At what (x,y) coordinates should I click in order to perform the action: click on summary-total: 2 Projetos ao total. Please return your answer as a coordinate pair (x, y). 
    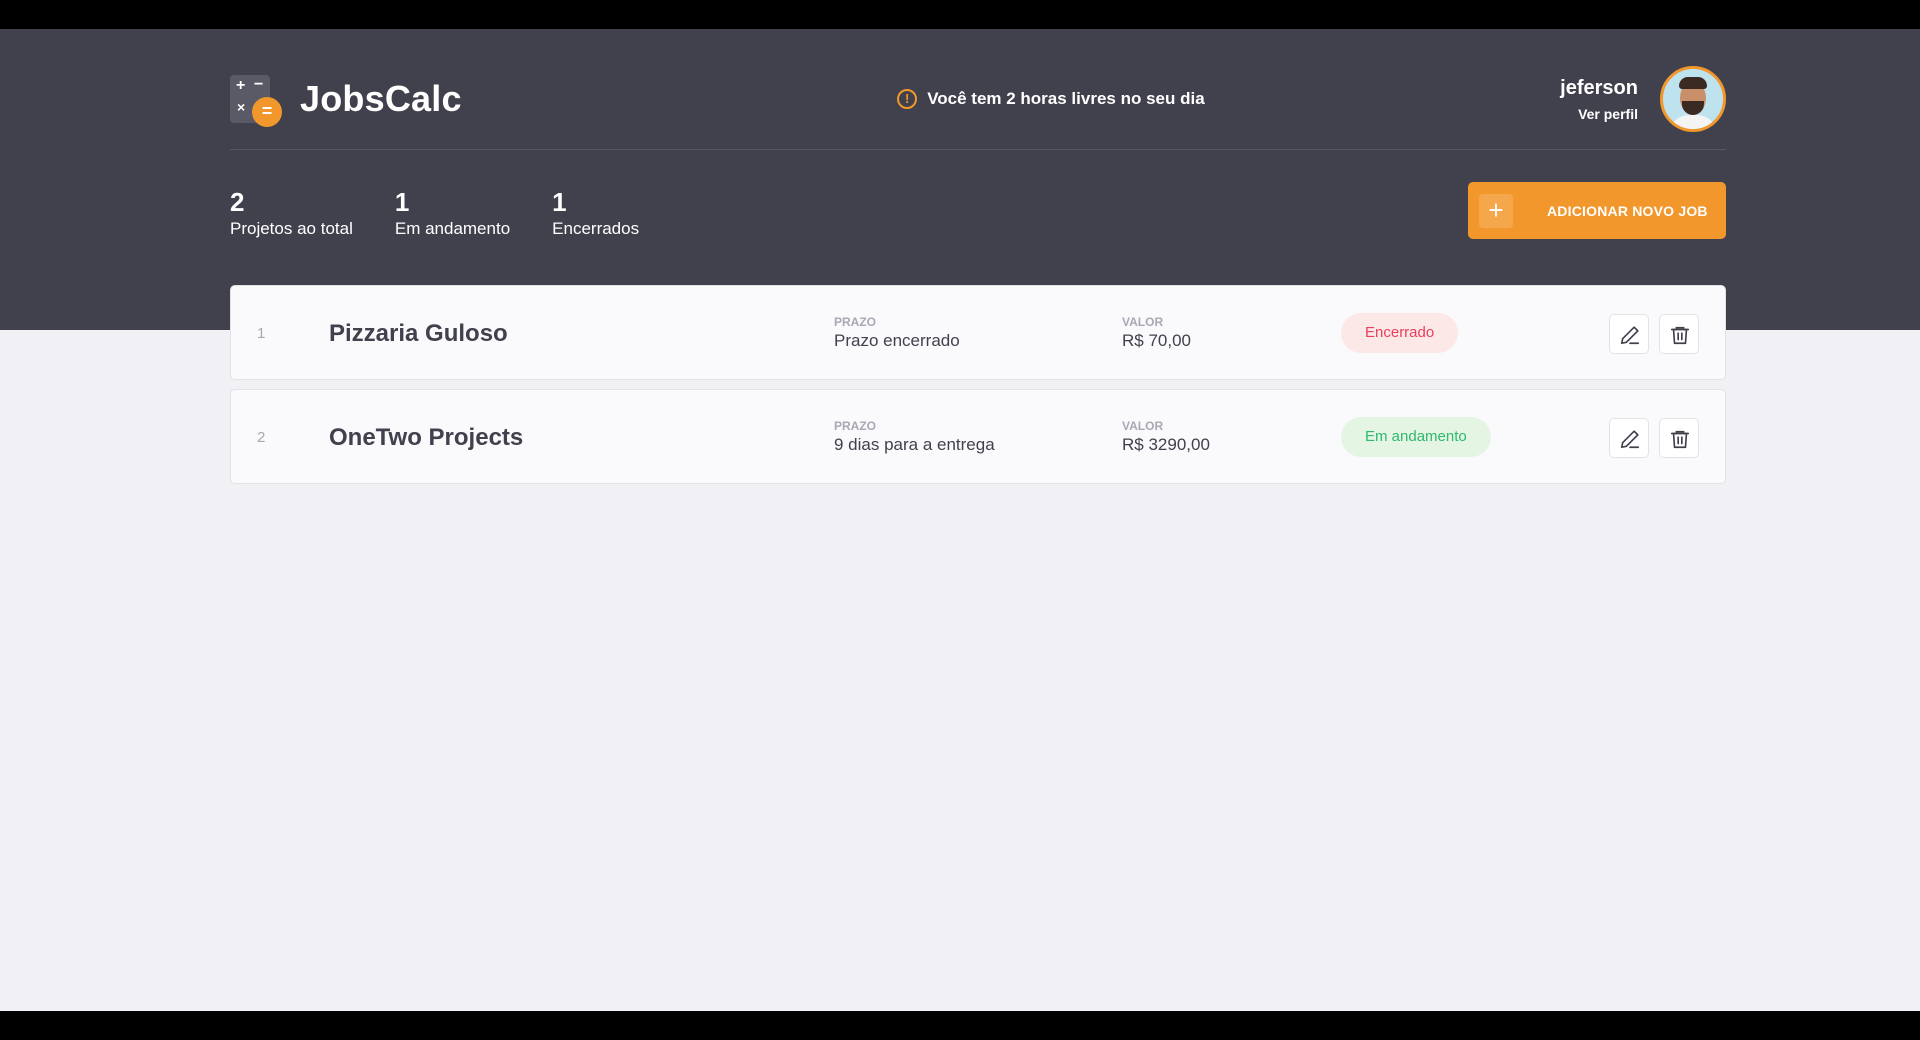
    Looking at the image, I should click on (291, 217).